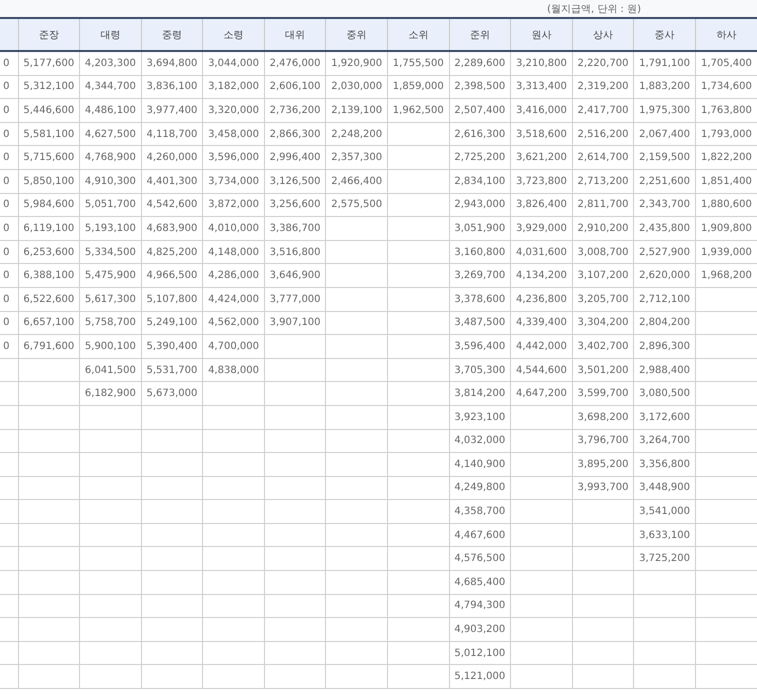 The image size is (757, 694). I want to click on pay-amount: 3,269,700, so click(480, 276).